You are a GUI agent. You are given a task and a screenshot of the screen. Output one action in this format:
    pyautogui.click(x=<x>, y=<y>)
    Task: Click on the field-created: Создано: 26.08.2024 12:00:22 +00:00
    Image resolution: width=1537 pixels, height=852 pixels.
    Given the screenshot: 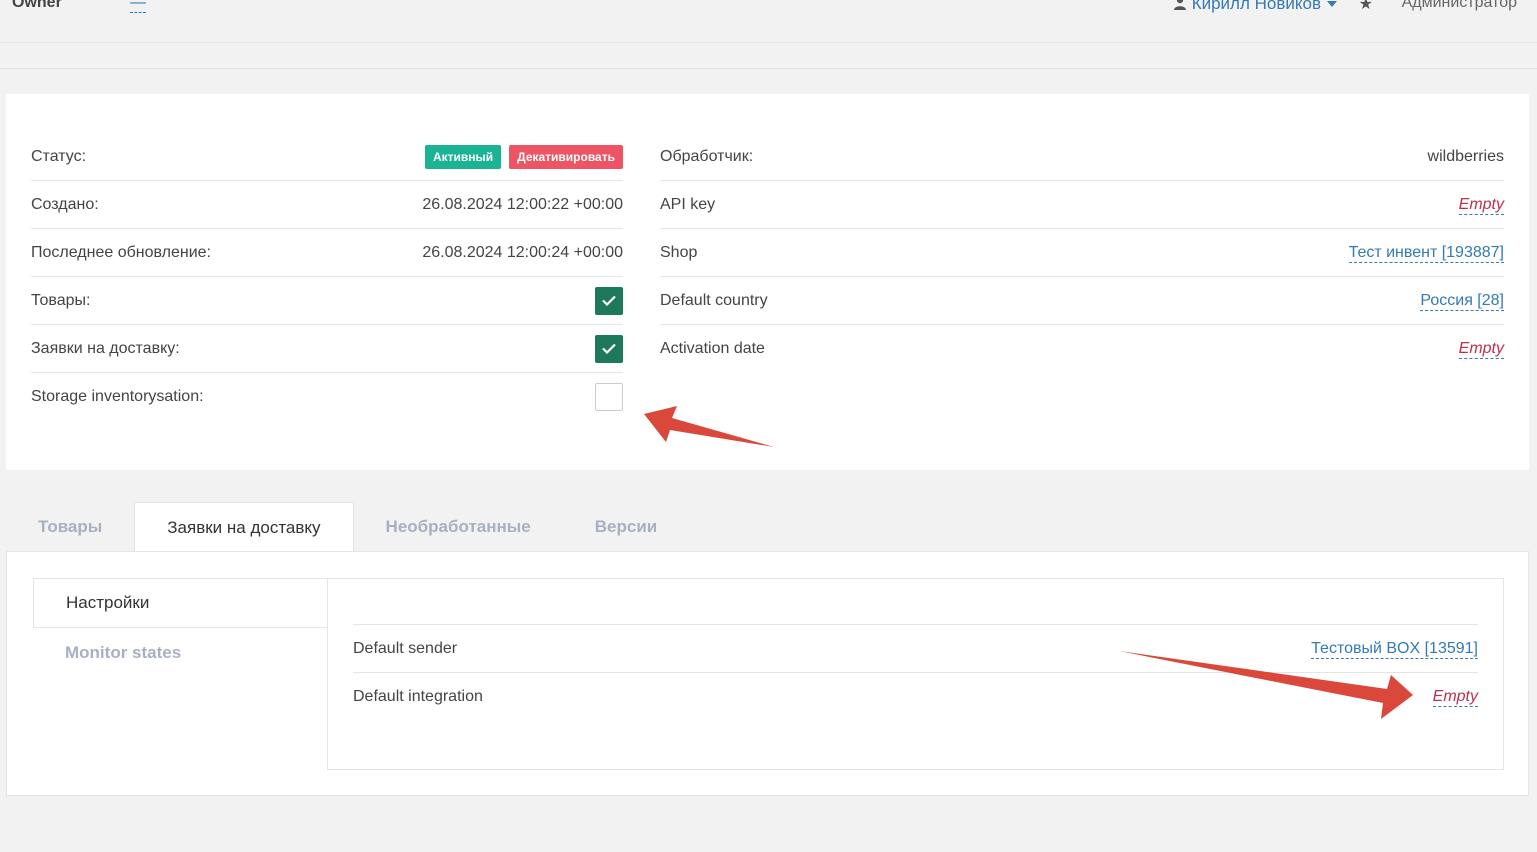 What is the action you would take?
    pyautogui.click(x=327, y=205)
    